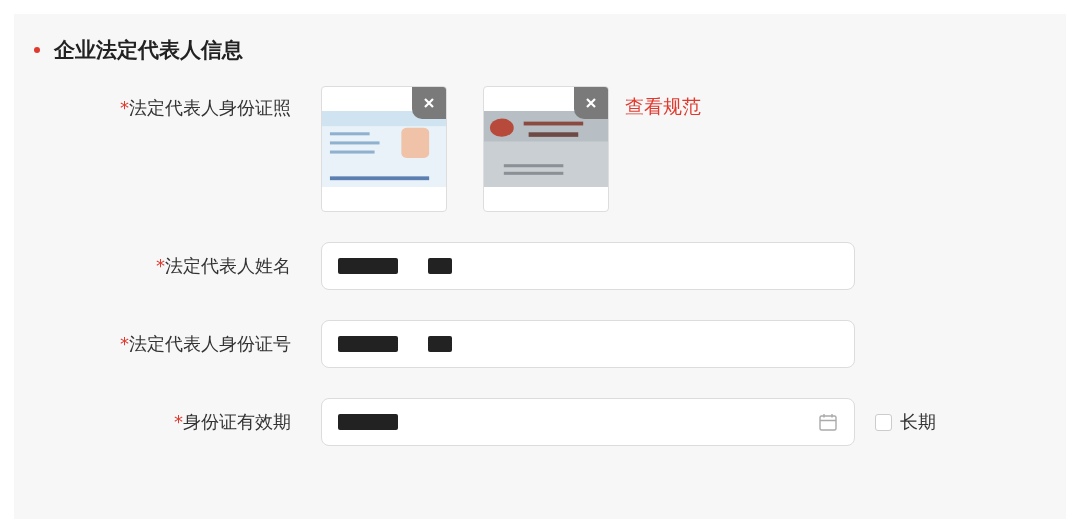 This screenshot has width=1080, height=519. I want to click on field-label: 法定代表人身份证照, so click(210, 107).